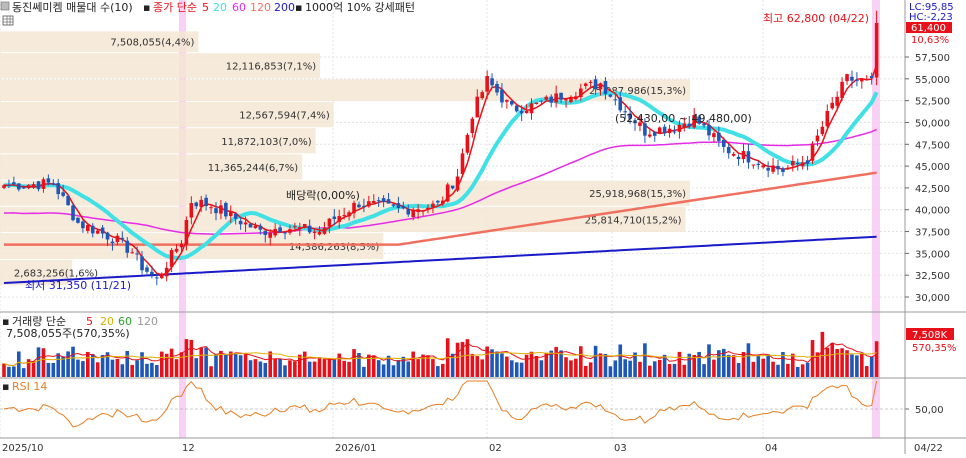  I want to click on last-volume: 7,508K, so click(930, 335).